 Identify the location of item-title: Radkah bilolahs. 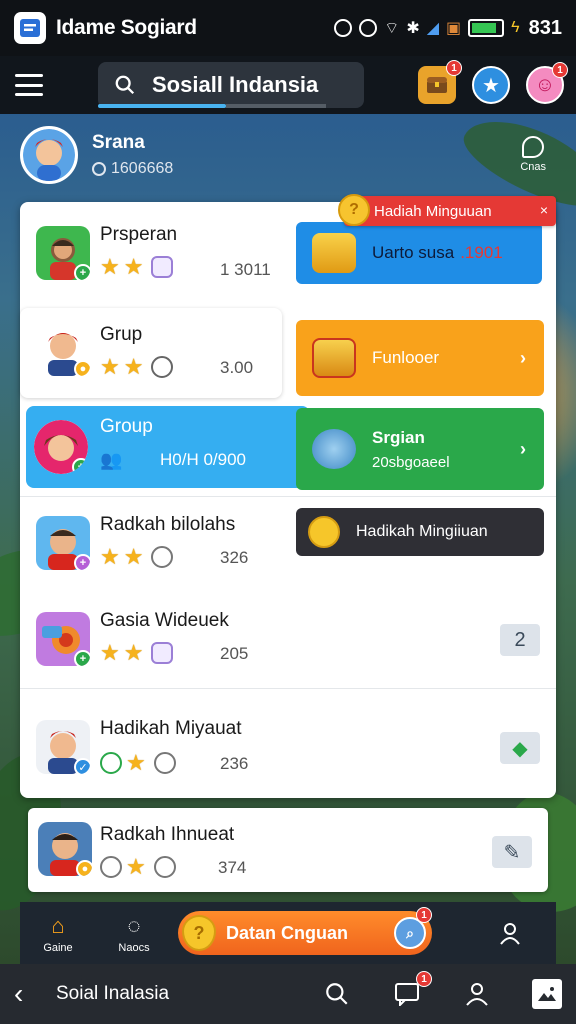
(168, 524).